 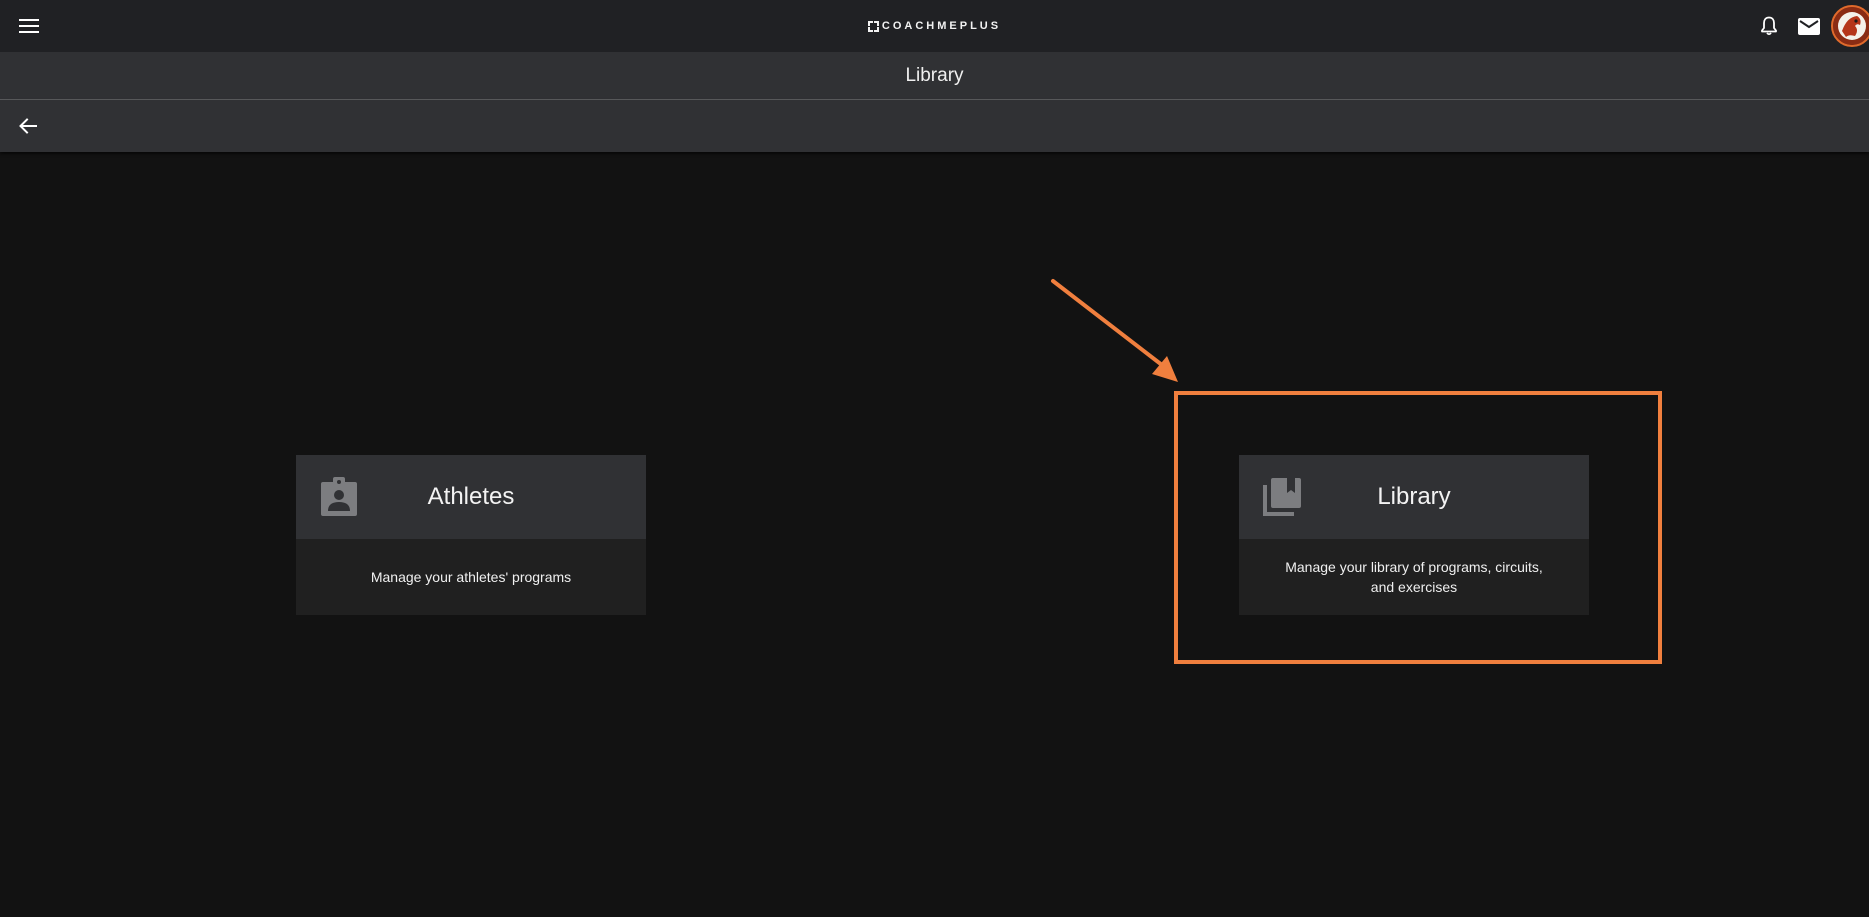 I want to click on athletes-card: Athletes Manage your athletes' programs, so click(x=471, y=535).